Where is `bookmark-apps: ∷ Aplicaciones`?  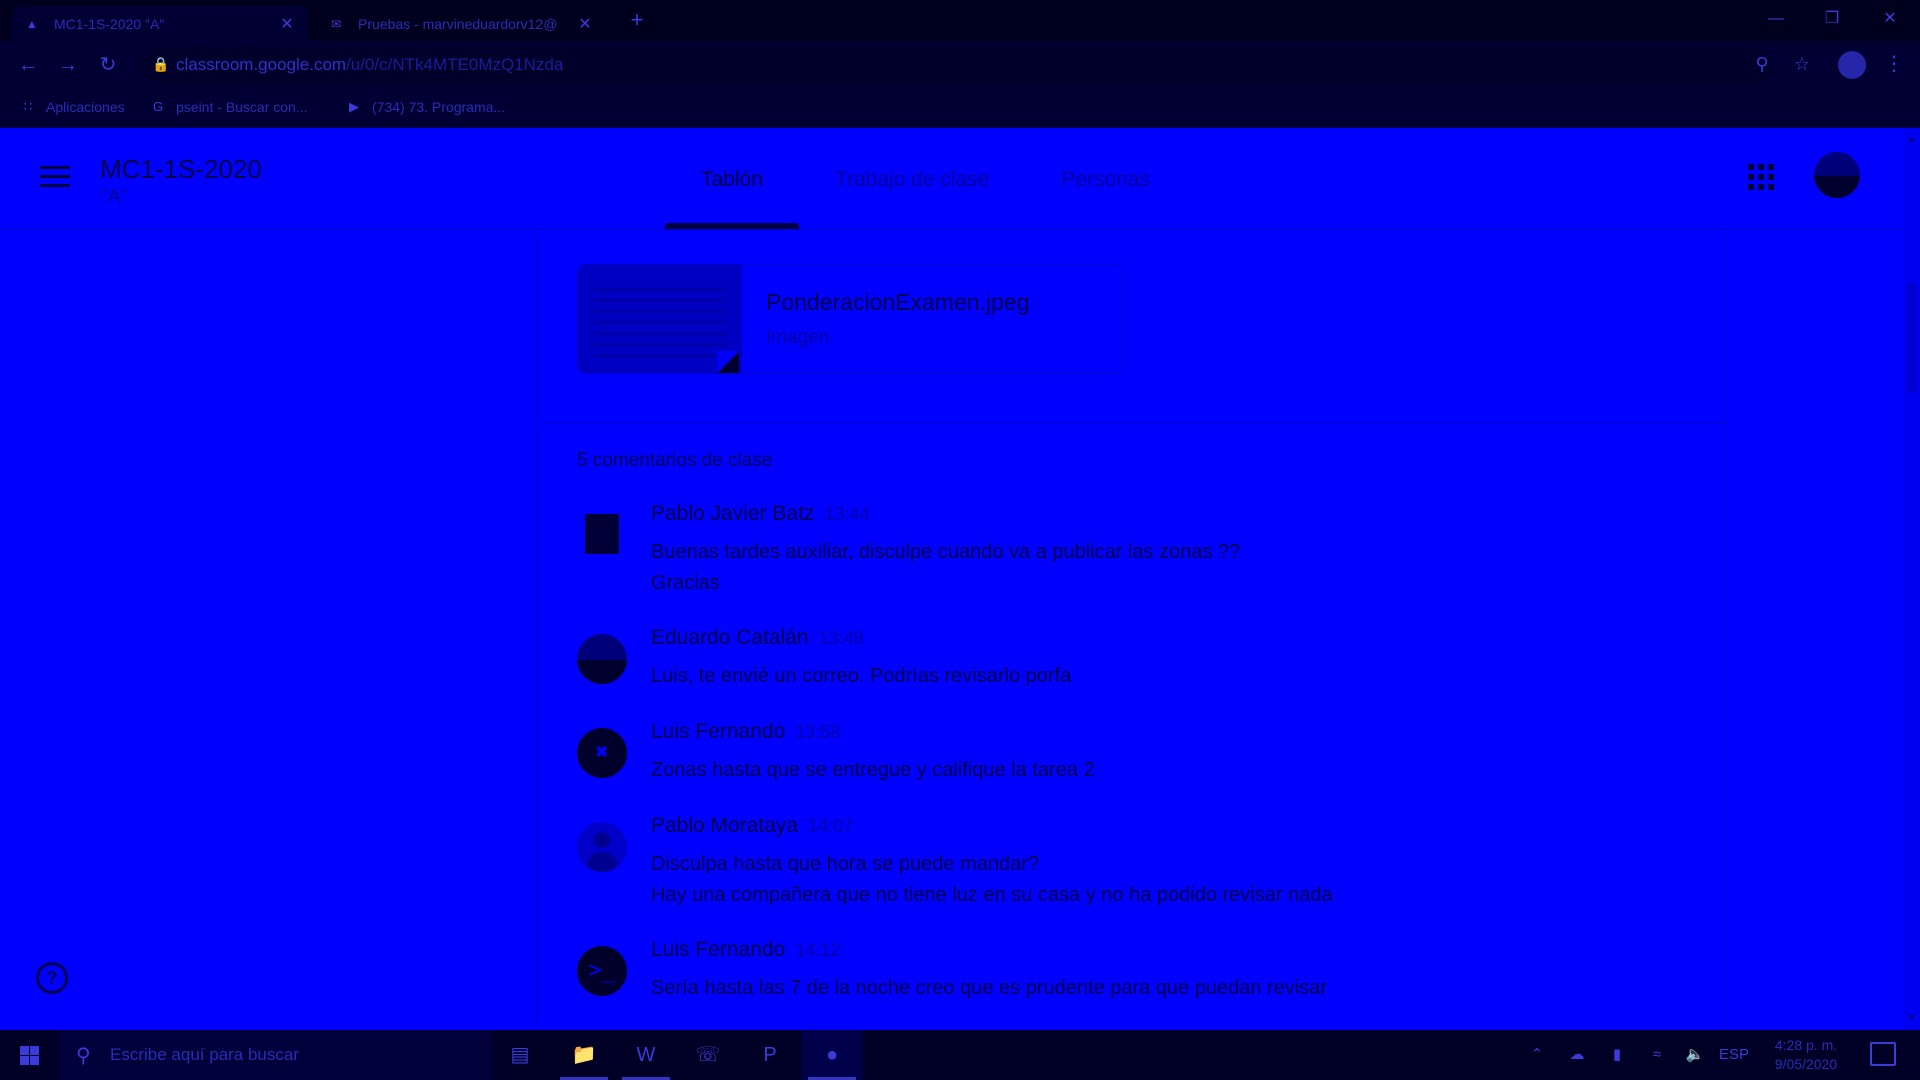
bookmark-apps: ∷ Aplicaciones is located at coordinates (72, 107).